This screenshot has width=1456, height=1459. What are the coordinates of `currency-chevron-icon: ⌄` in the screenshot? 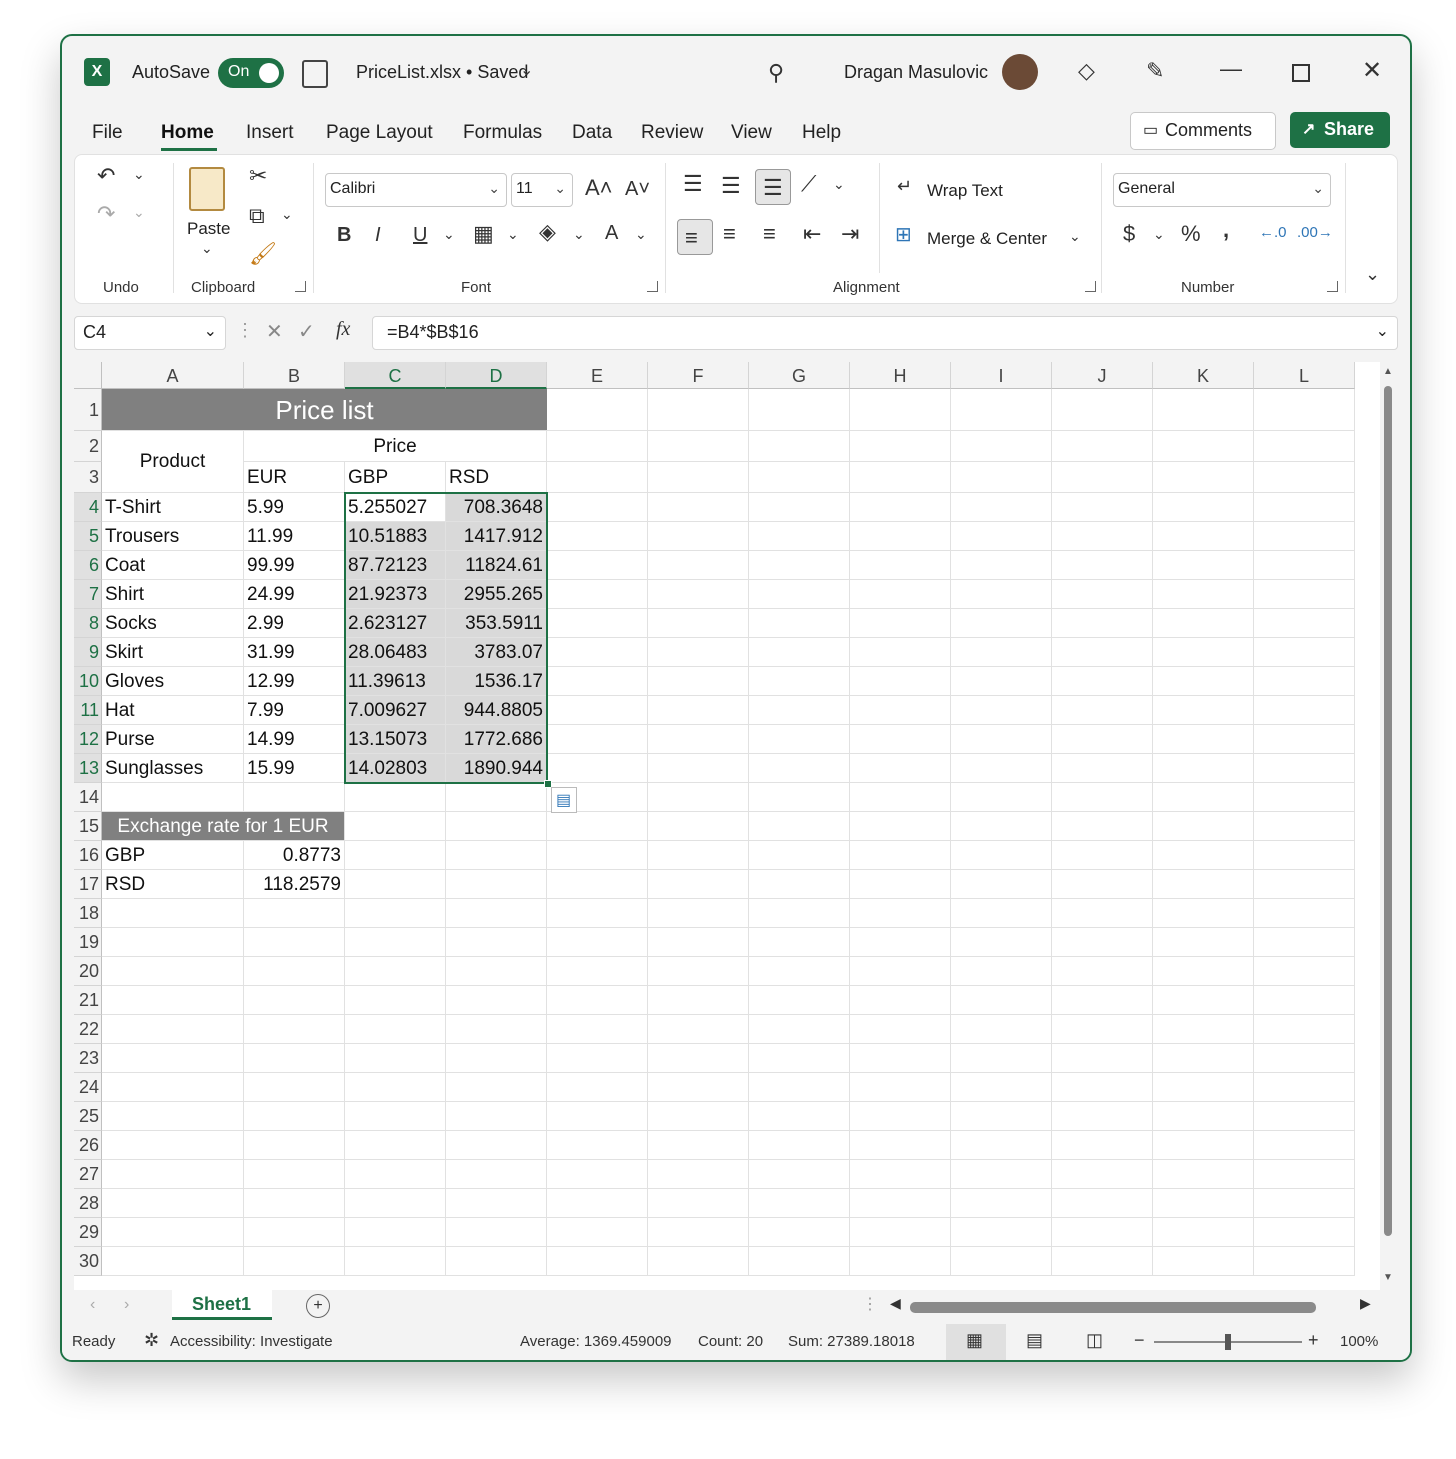 It's located at (1159, 234).